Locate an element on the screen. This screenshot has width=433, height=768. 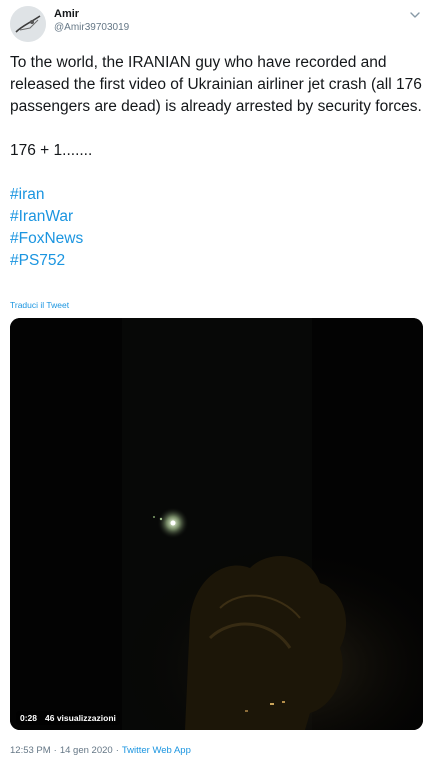
video-info-badge: 0:28 46 visualizzazioni is located at coordinates (68, 718).